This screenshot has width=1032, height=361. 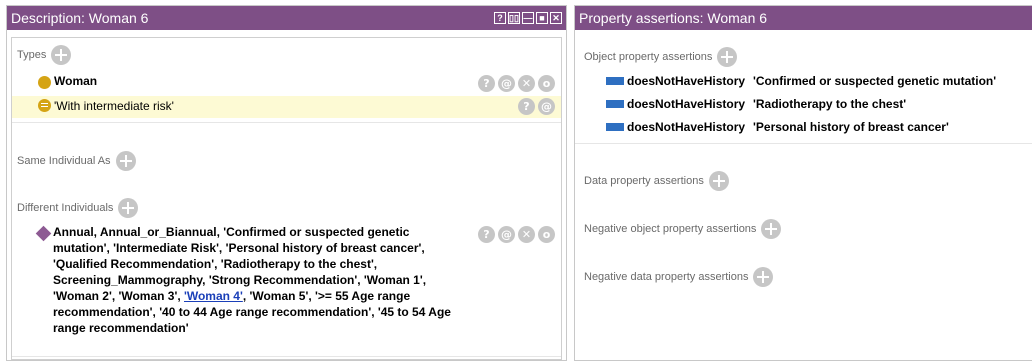 What do you see at coordinates (514, 18) in the screenshot?
I see `split-view-button: ▯▯` at bounding box center [514, 18].